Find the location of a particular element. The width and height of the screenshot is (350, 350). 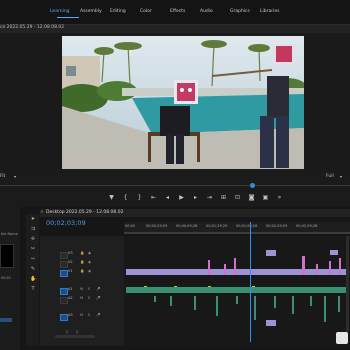

go-to-out-icon: ⇥ is located at coordinates (209, 197).